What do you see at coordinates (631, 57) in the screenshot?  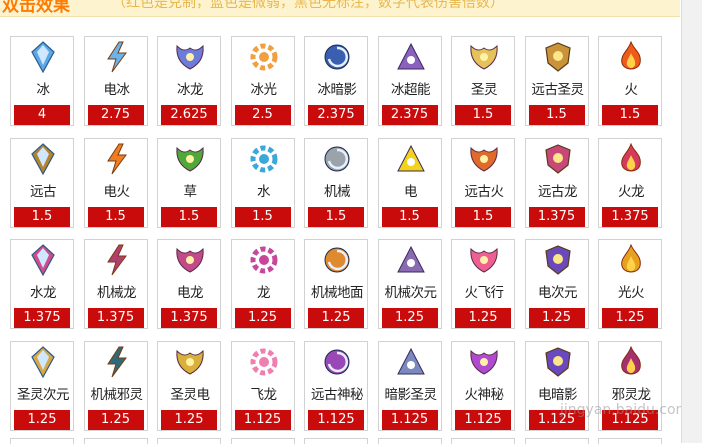 I see `fire-icon` at bounding box center [631, 57].